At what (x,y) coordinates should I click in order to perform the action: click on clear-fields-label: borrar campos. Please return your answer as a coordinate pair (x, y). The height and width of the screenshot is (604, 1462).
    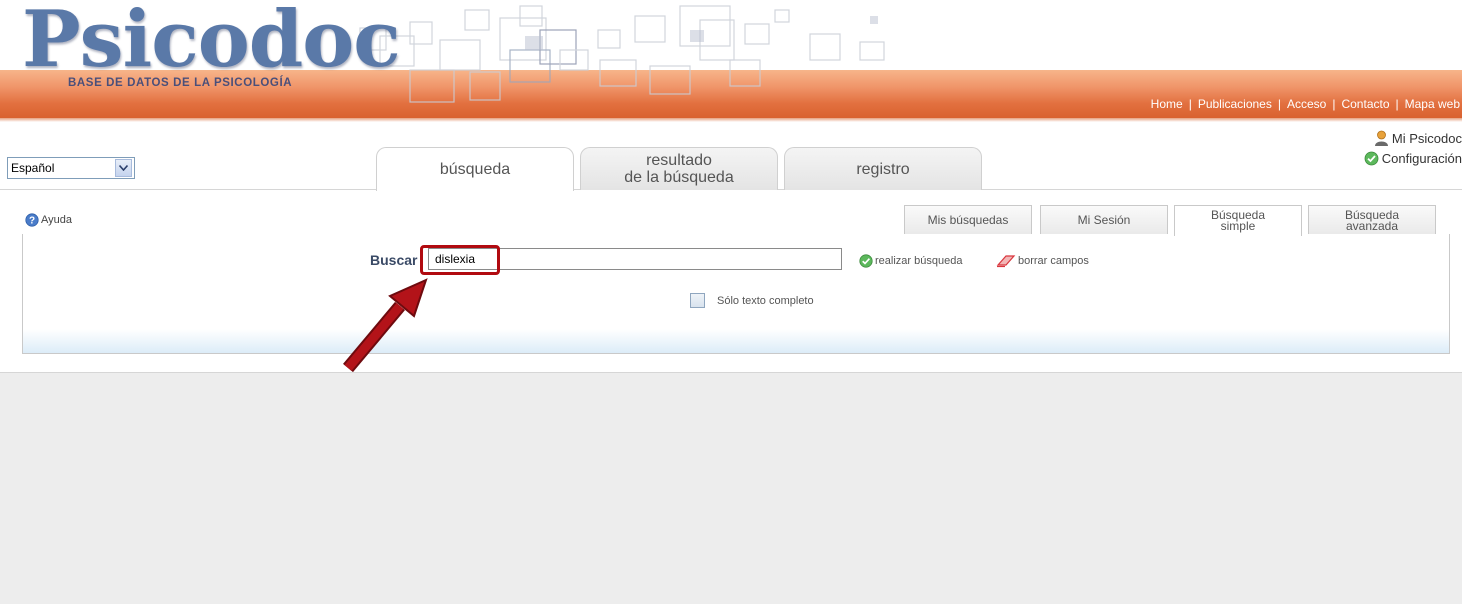
    Looking at the image, I should click on (1053, 261).